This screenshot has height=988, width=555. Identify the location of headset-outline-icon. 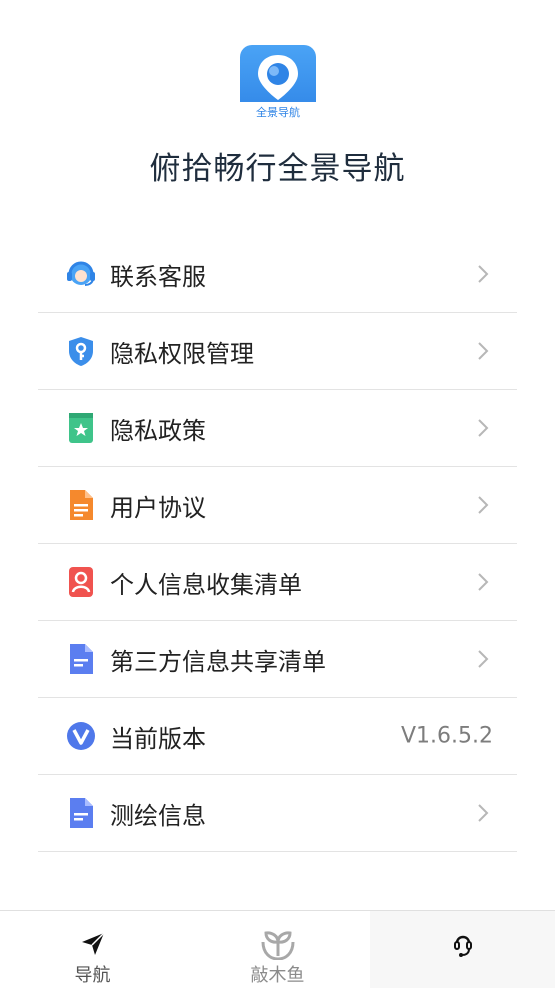
(463, 944).